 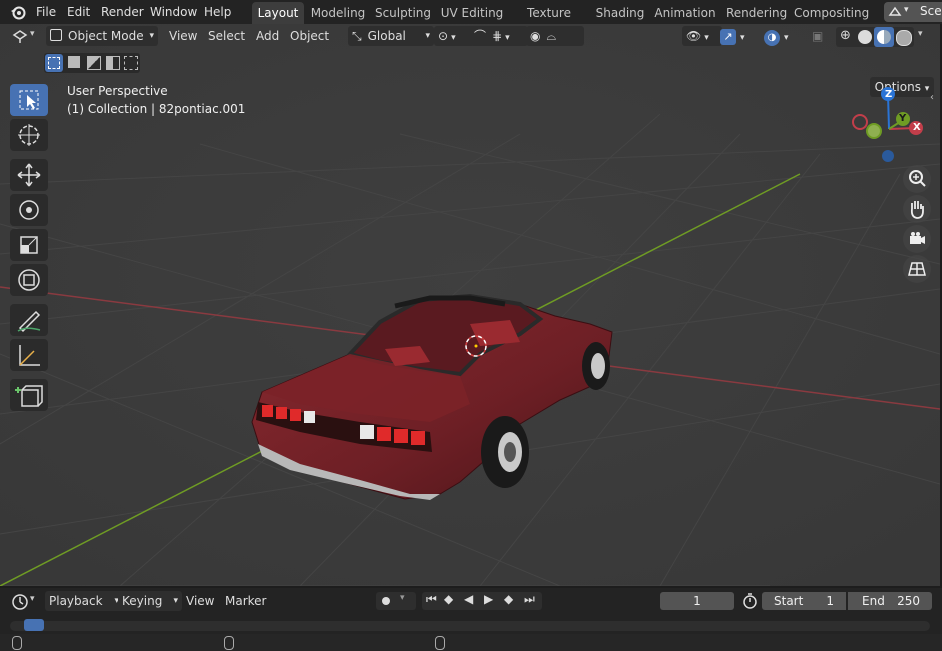 I want to click on menu-render: Render, so click(x=122, y=12).